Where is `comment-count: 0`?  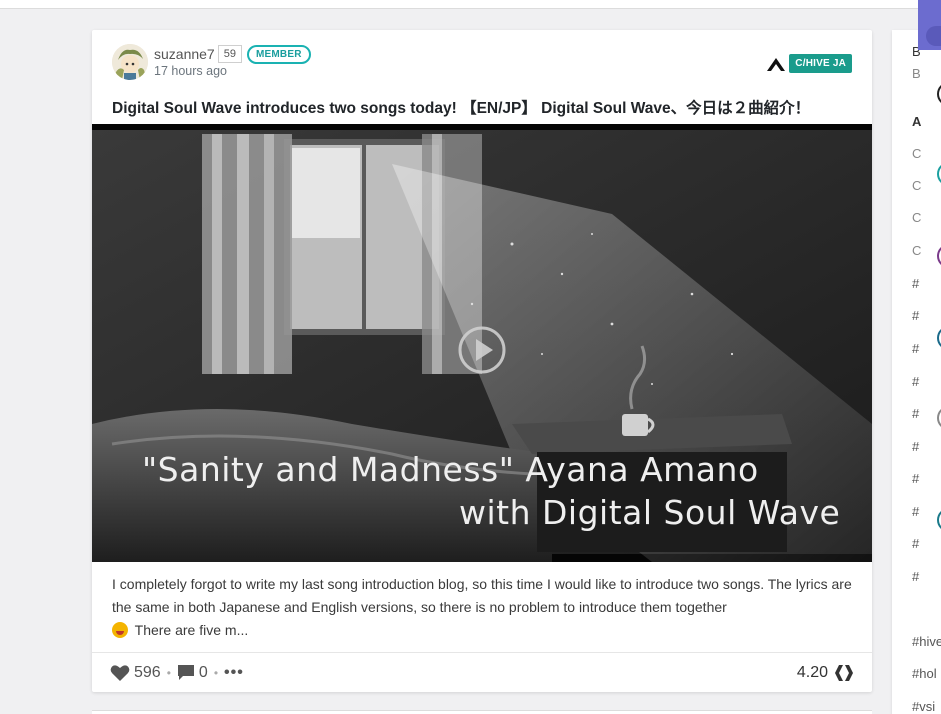
comment-count: 0 is located at coordinates (203, 672).